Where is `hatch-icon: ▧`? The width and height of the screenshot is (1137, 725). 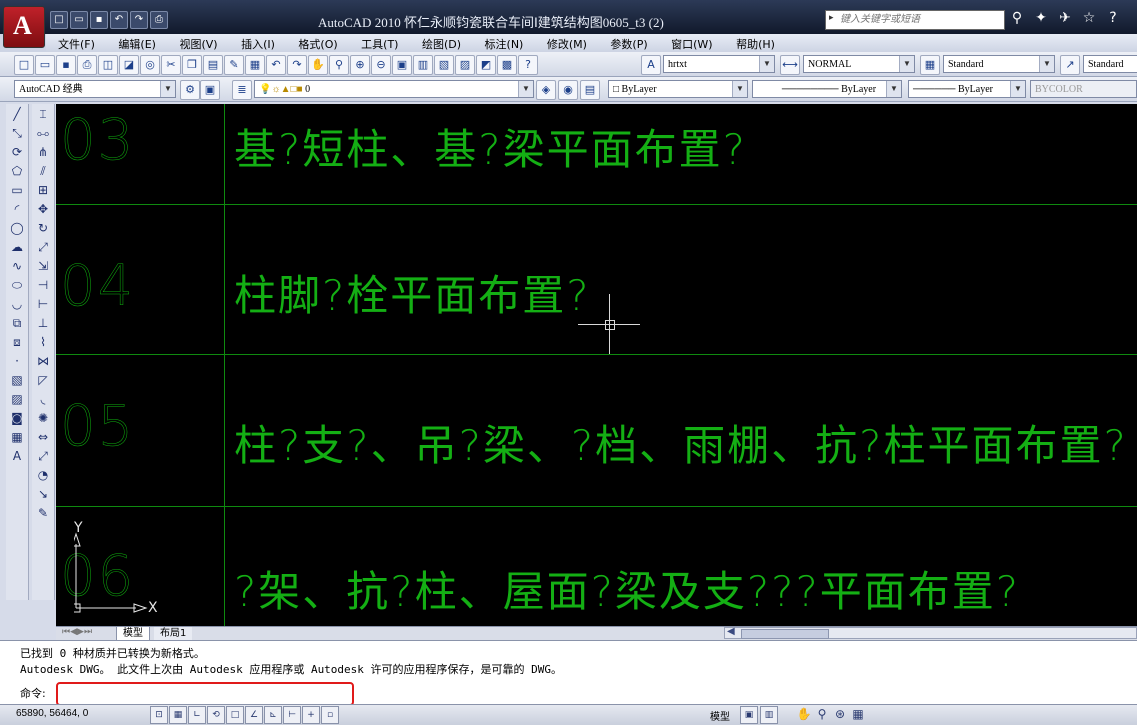 hatch-icon: ▧ is located at coordinates (17, 380).